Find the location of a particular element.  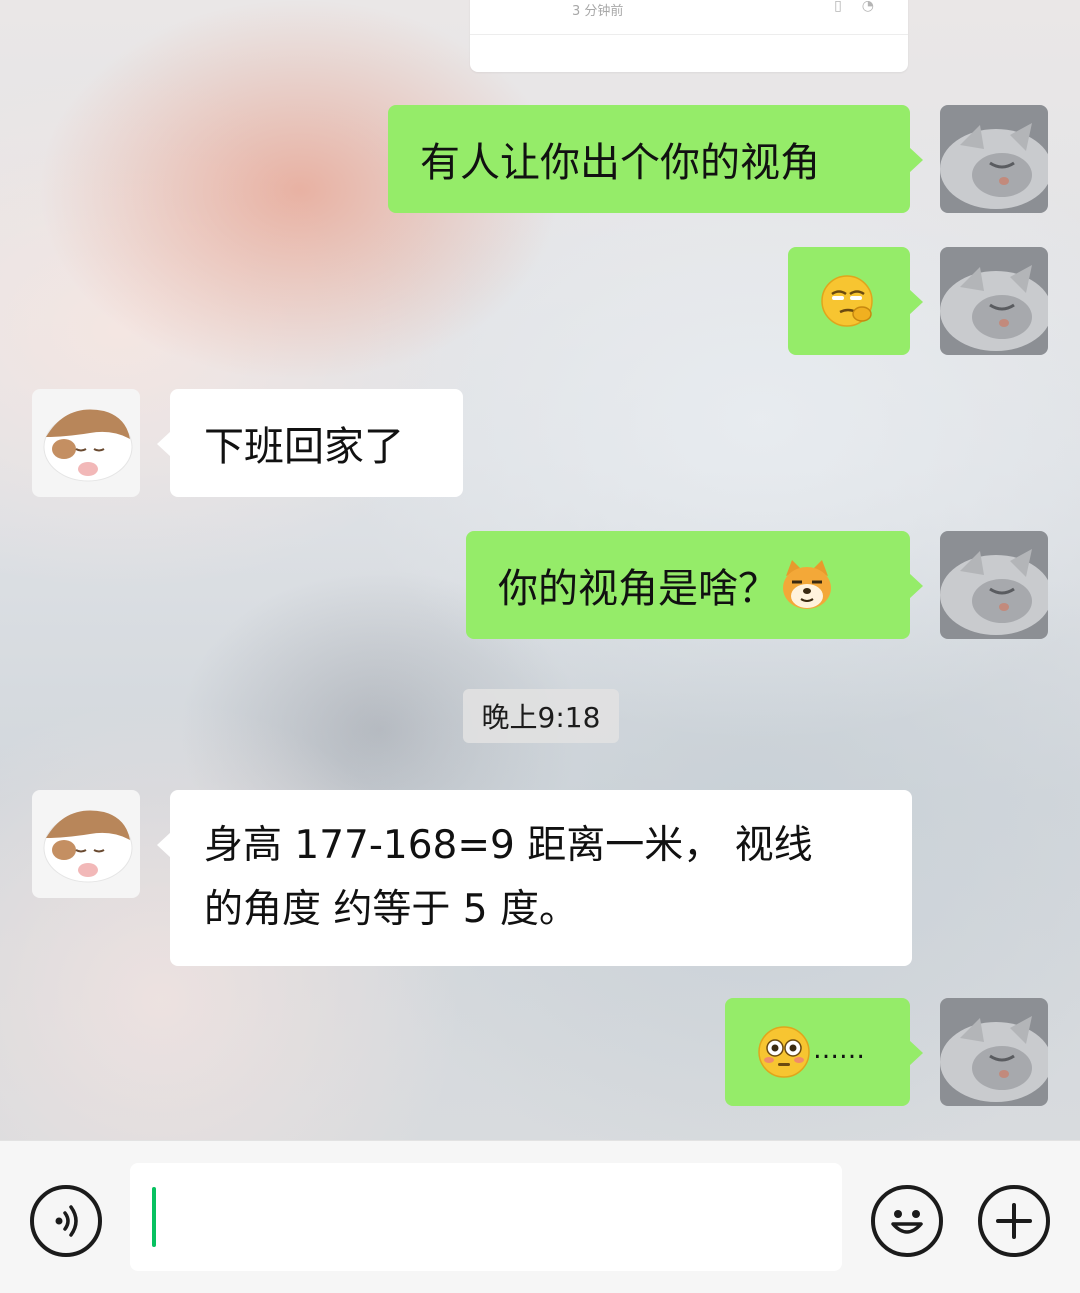

add-button is located at coordinates (1014, 1221).